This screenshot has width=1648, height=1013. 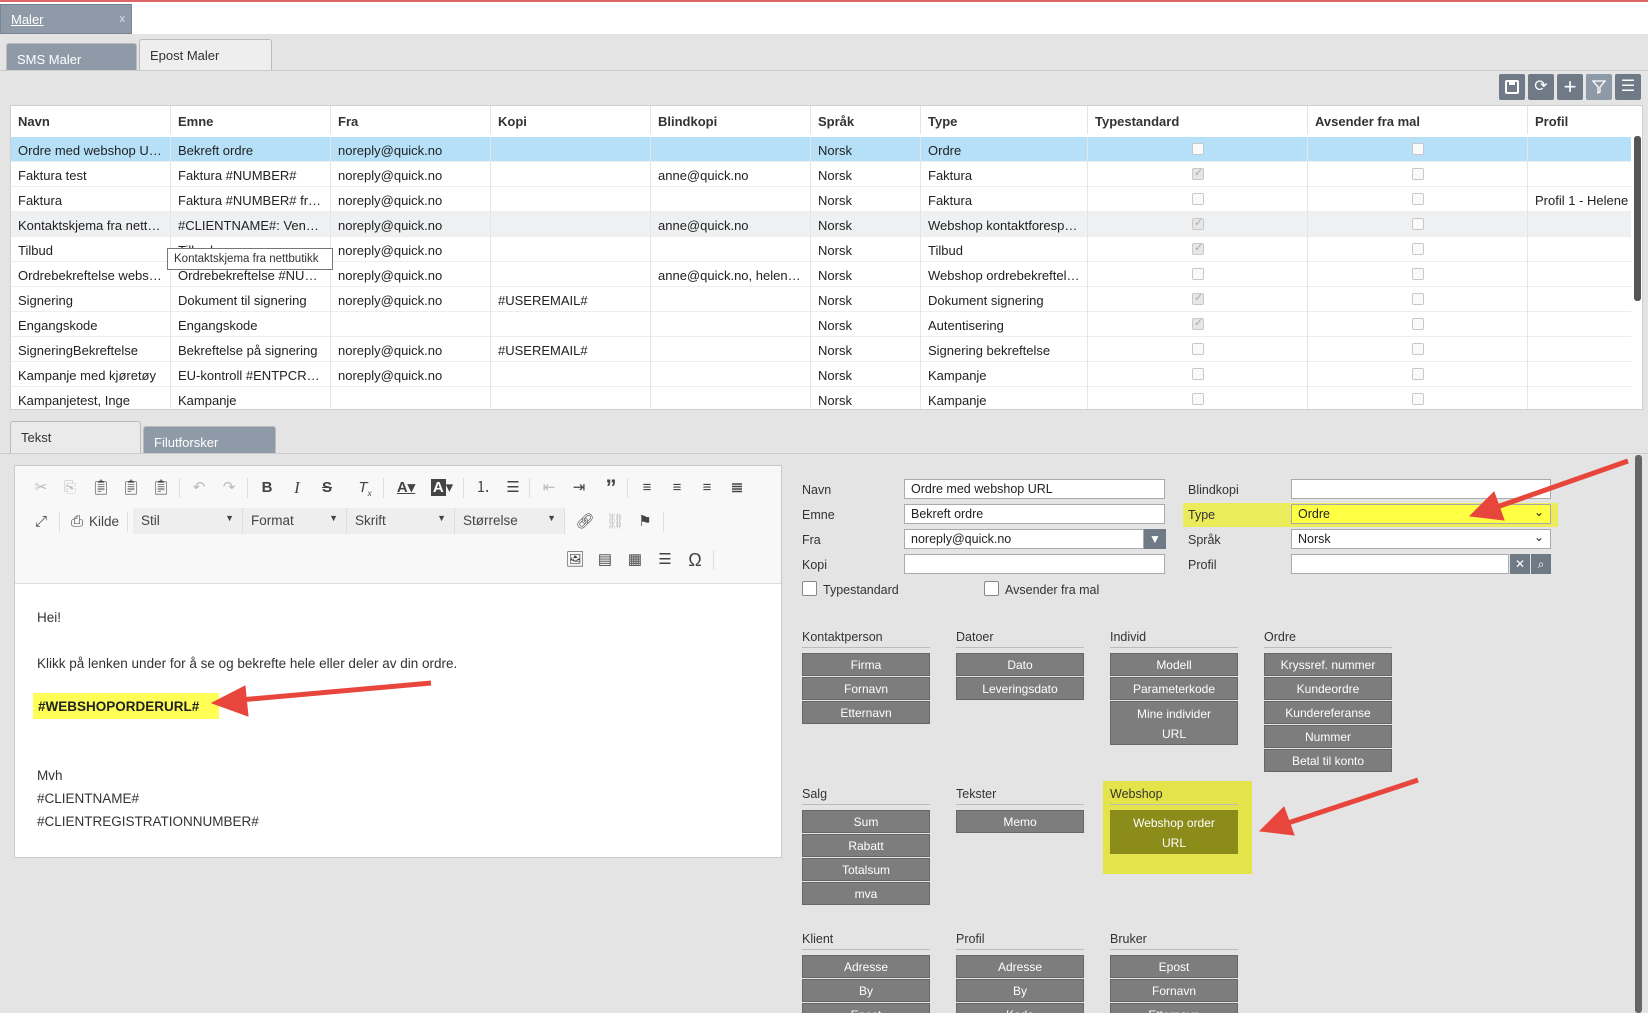 I want to click on arrowhead-editor, so click(x=229, y=701).